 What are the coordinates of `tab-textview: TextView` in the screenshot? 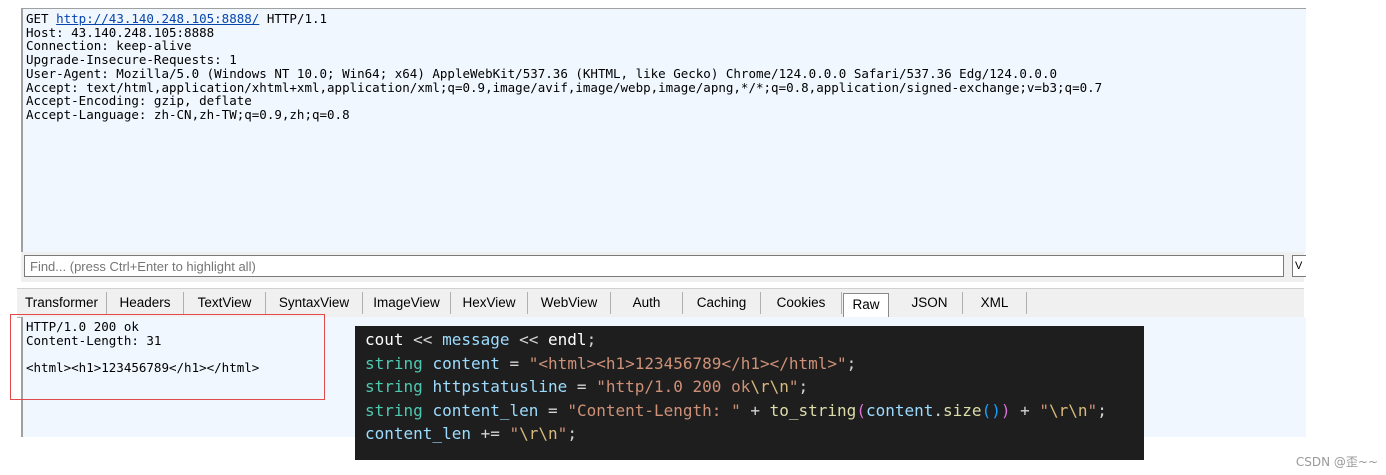 It's located at (225, 303).